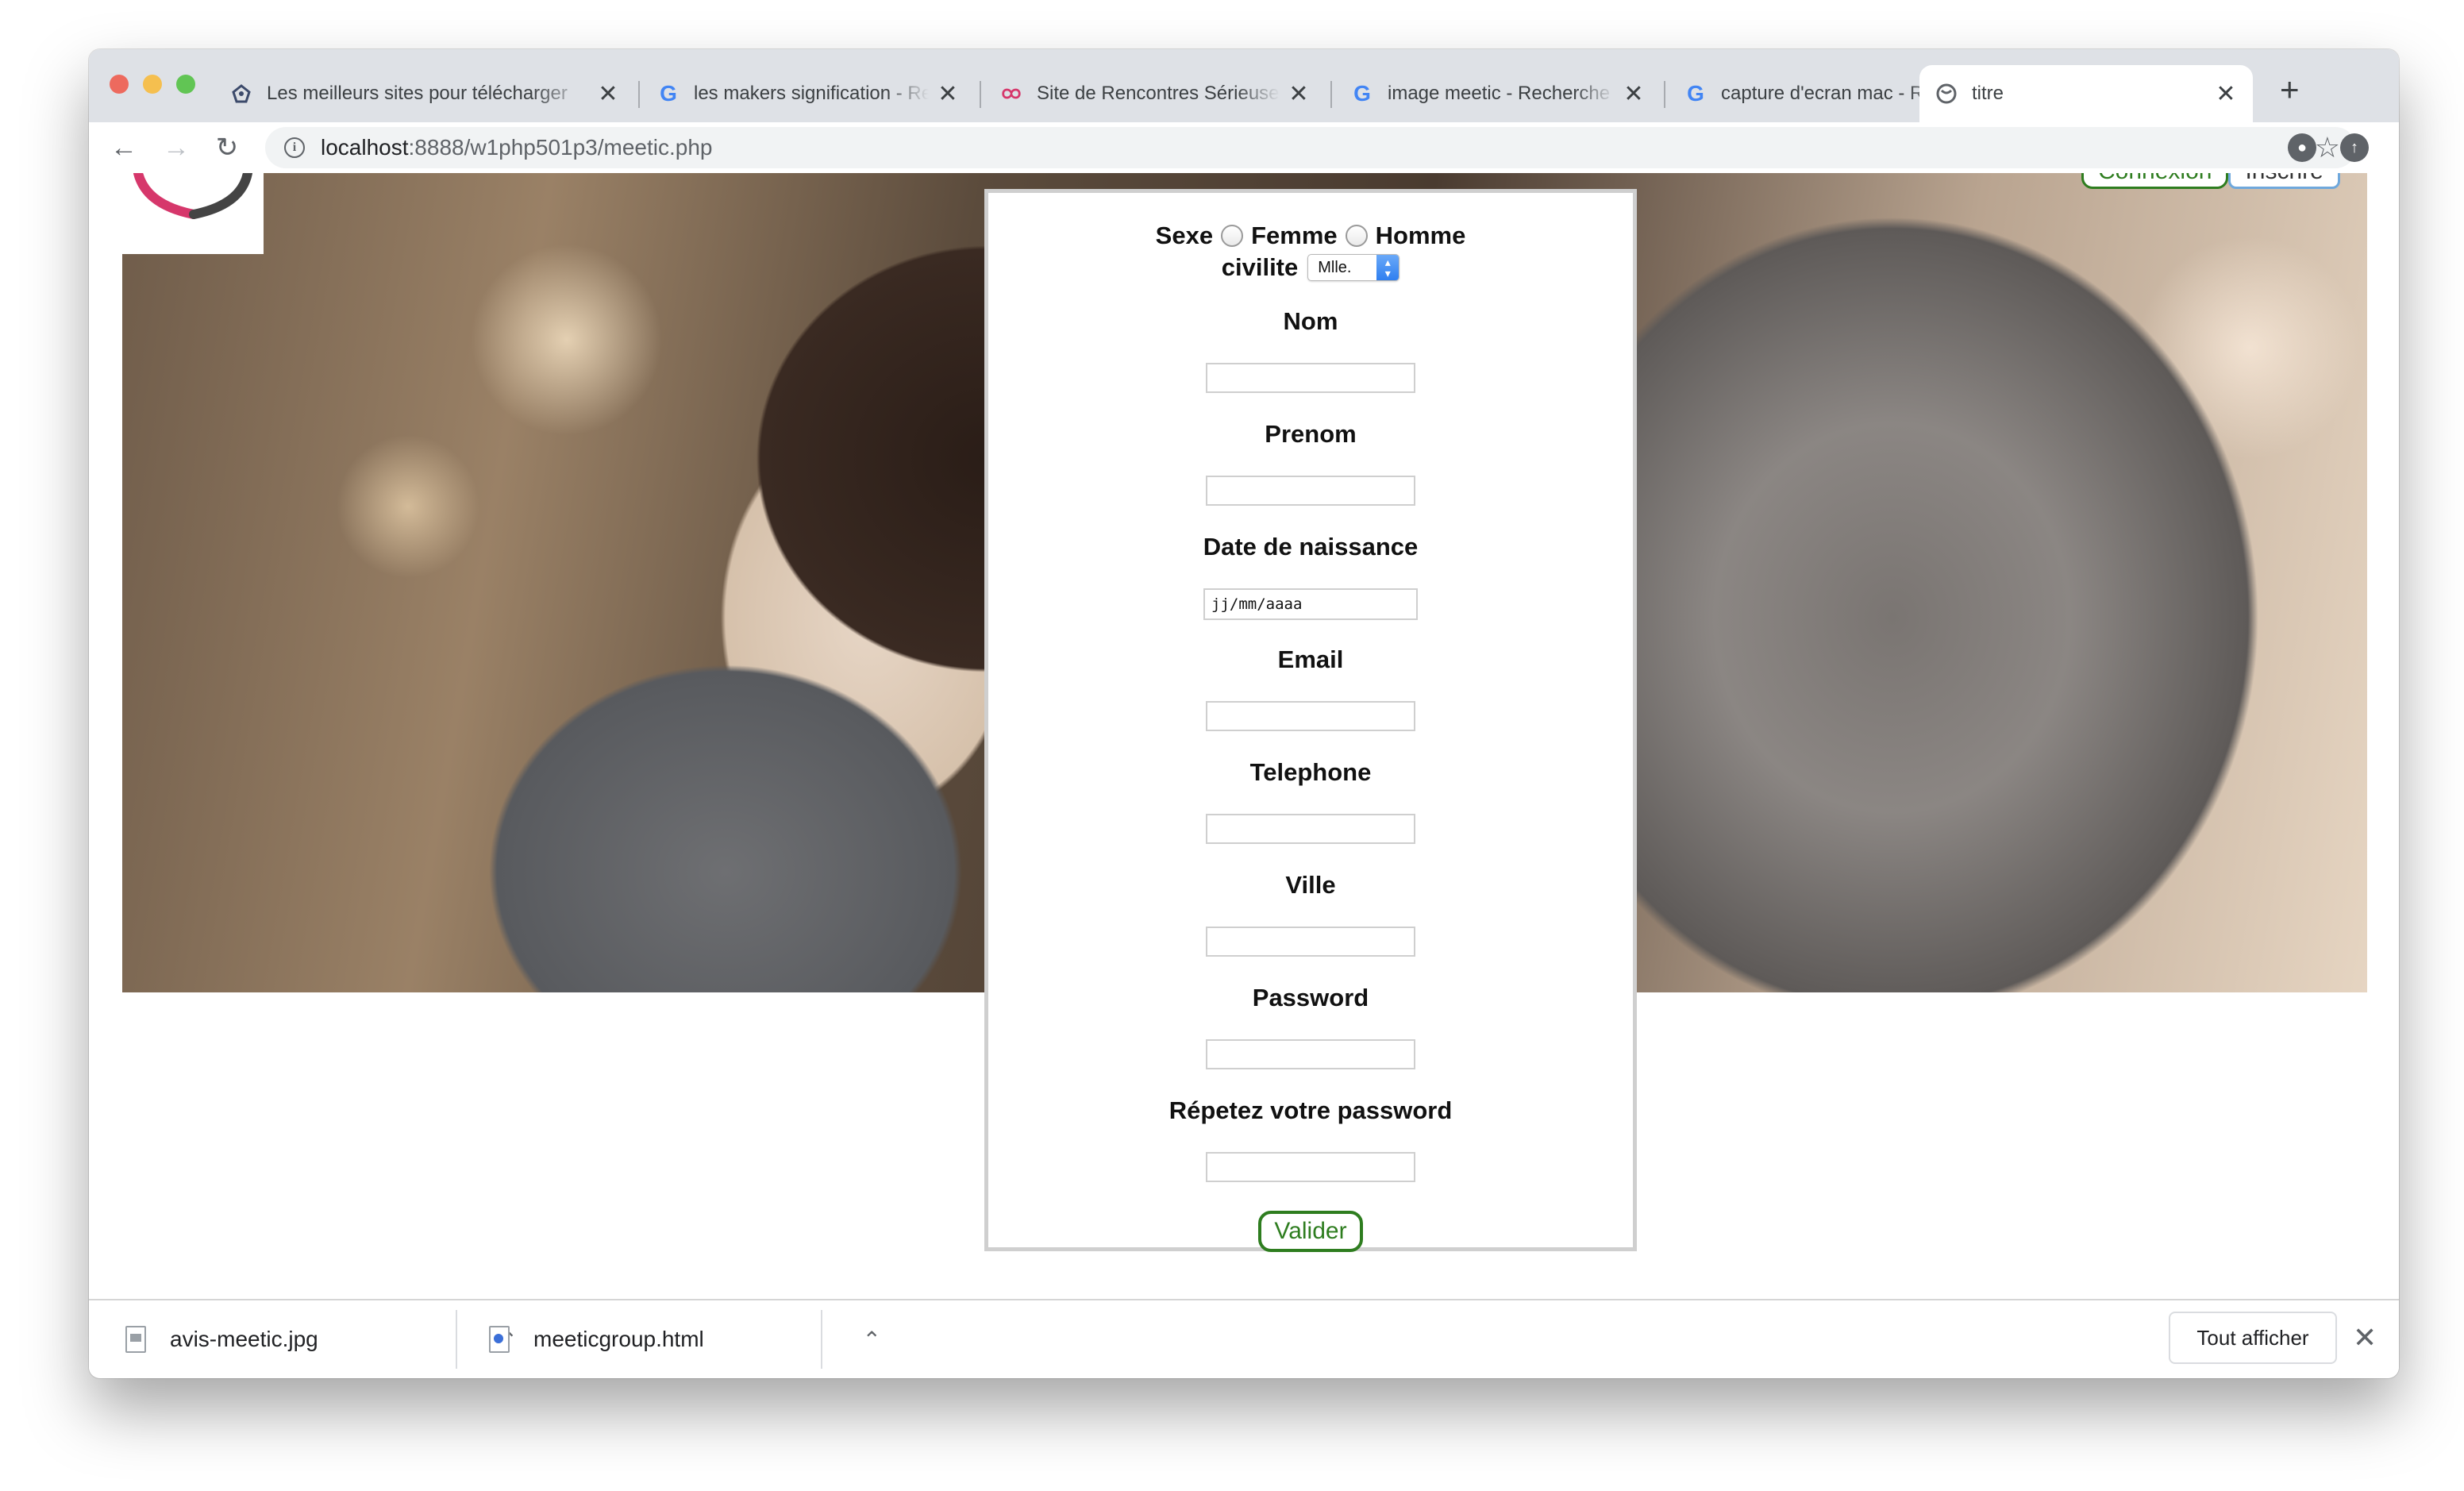 Image resolution: width=2464 pixels, height=1491 pixels. I want to click on valider-button: Valider, so click(1310, 1231).